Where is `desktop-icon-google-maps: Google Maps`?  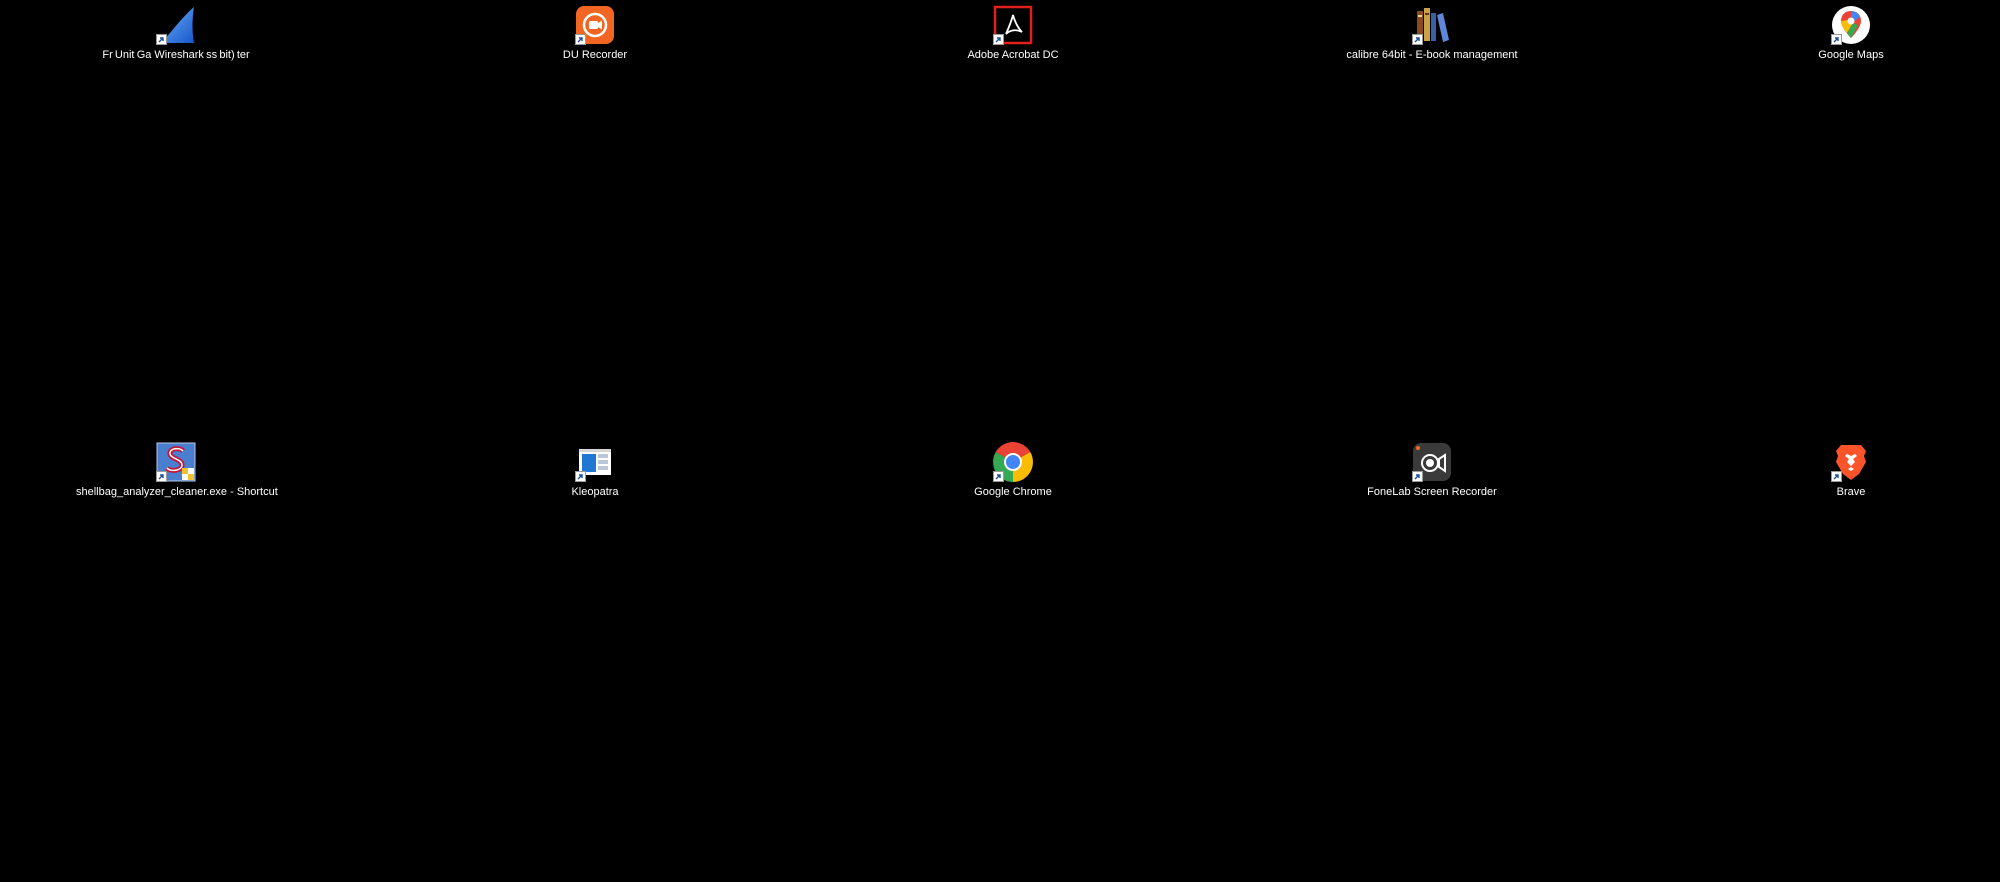 desktop-icon-google-maps: Google Maps is located at coordinates (1851, 35).